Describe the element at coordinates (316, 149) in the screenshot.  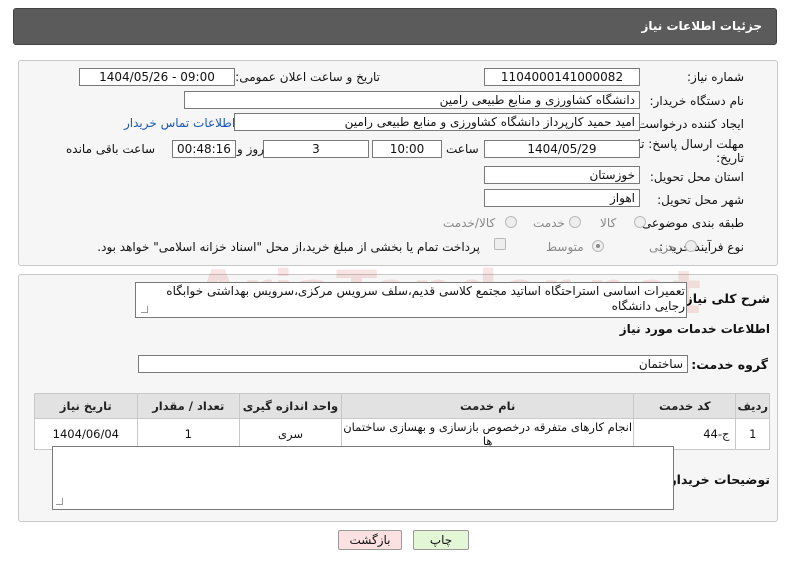
I see `days-field: 3` at that location.